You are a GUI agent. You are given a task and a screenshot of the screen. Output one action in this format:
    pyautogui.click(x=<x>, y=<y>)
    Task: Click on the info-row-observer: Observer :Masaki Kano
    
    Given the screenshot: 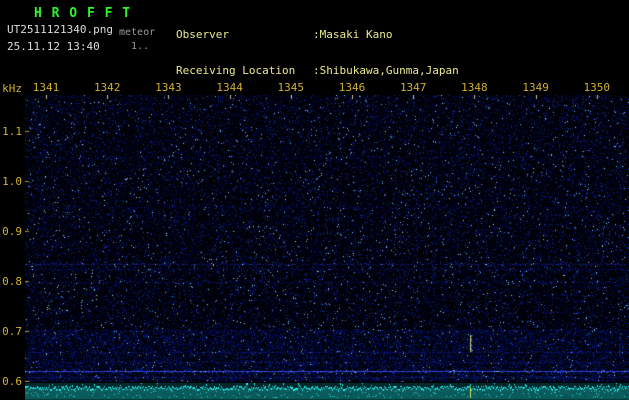 What is the action you would take?
    pyautogui.click(x=360, y=35)
    